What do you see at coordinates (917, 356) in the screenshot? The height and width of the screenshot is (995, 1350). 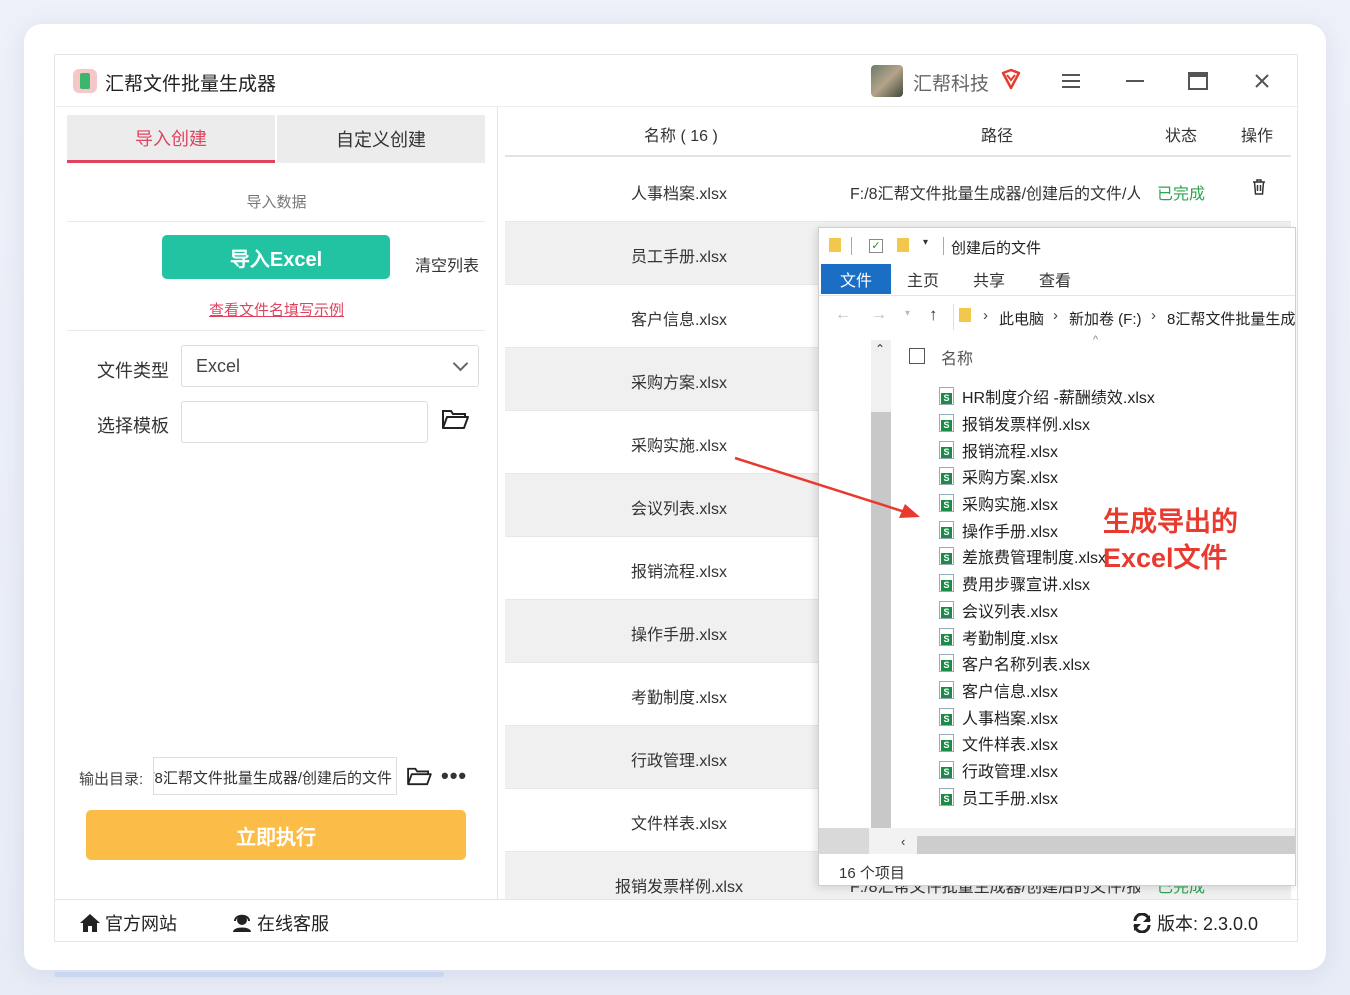 I see `select-all-checkbox` at bounding box center [917, 356].